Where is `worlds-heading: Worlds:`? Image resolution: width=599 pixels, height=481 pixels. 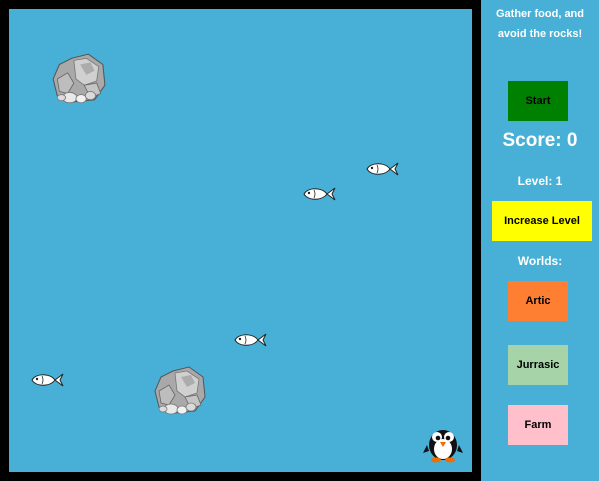
worlds-heading: Worlds: is located at coordinates (540, 261).